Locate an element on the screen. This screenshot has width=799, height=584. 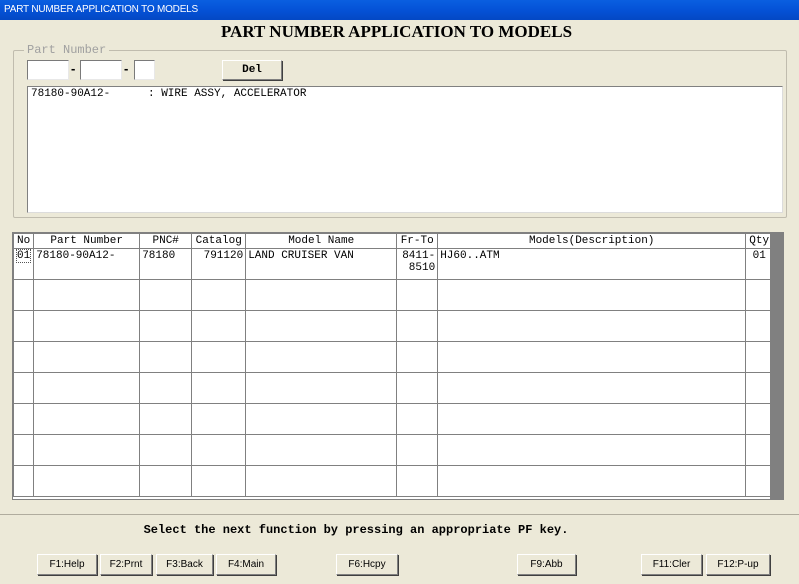
f1-help-button: F1:Help is located at coordinates (67, 564).